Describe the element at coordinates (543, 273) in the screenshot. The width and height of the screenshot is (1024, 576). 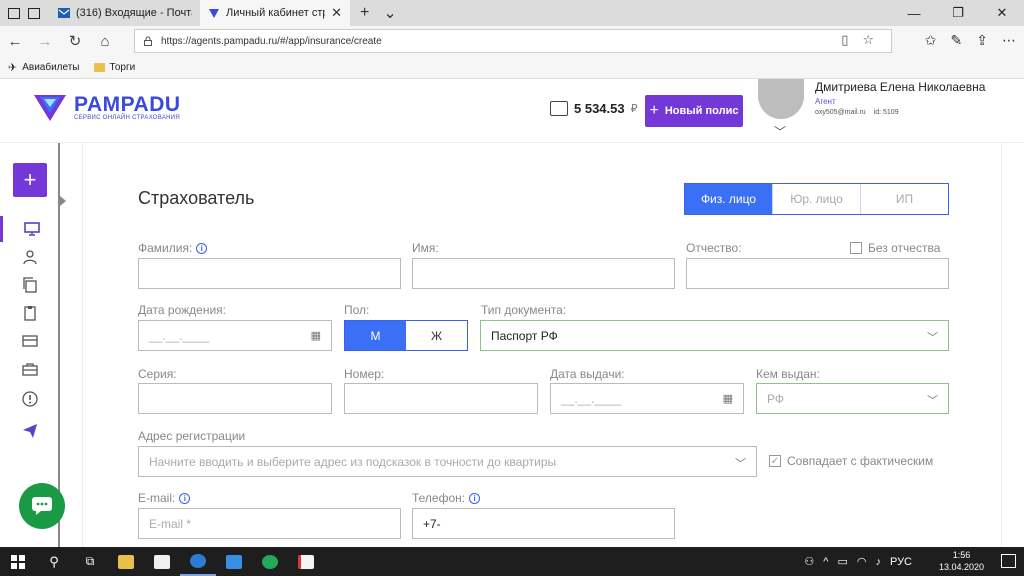
I see `name-input` at that location.